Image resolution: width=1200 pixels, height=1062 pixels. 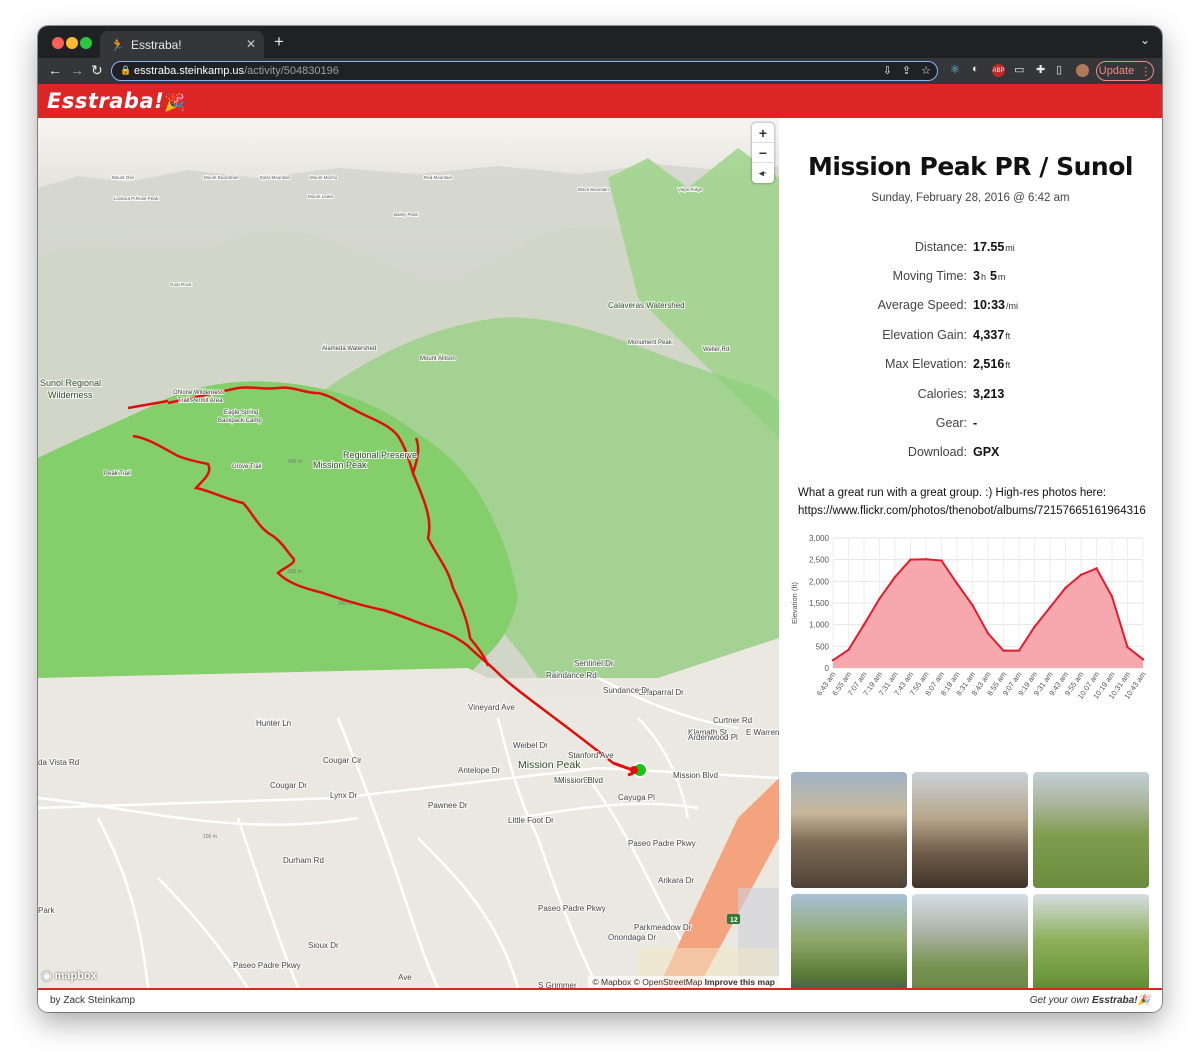 What do you see at coordinates (1059, 69) in the screenshot?
I see `sidebar-icon: ▯` at bounding box center [1059, 69].